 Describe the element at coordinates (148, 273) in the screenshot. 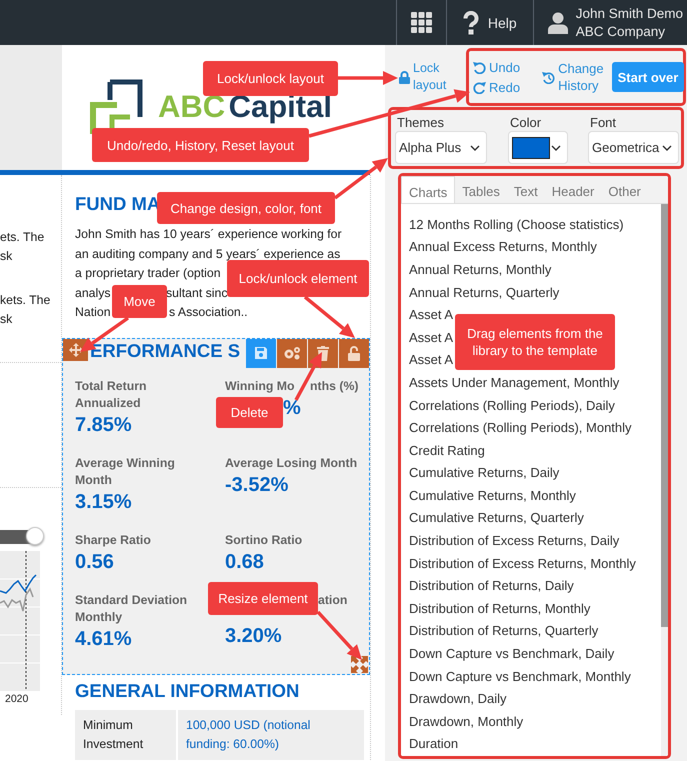

I see `body-text: a proprietary trader (option` at that location.